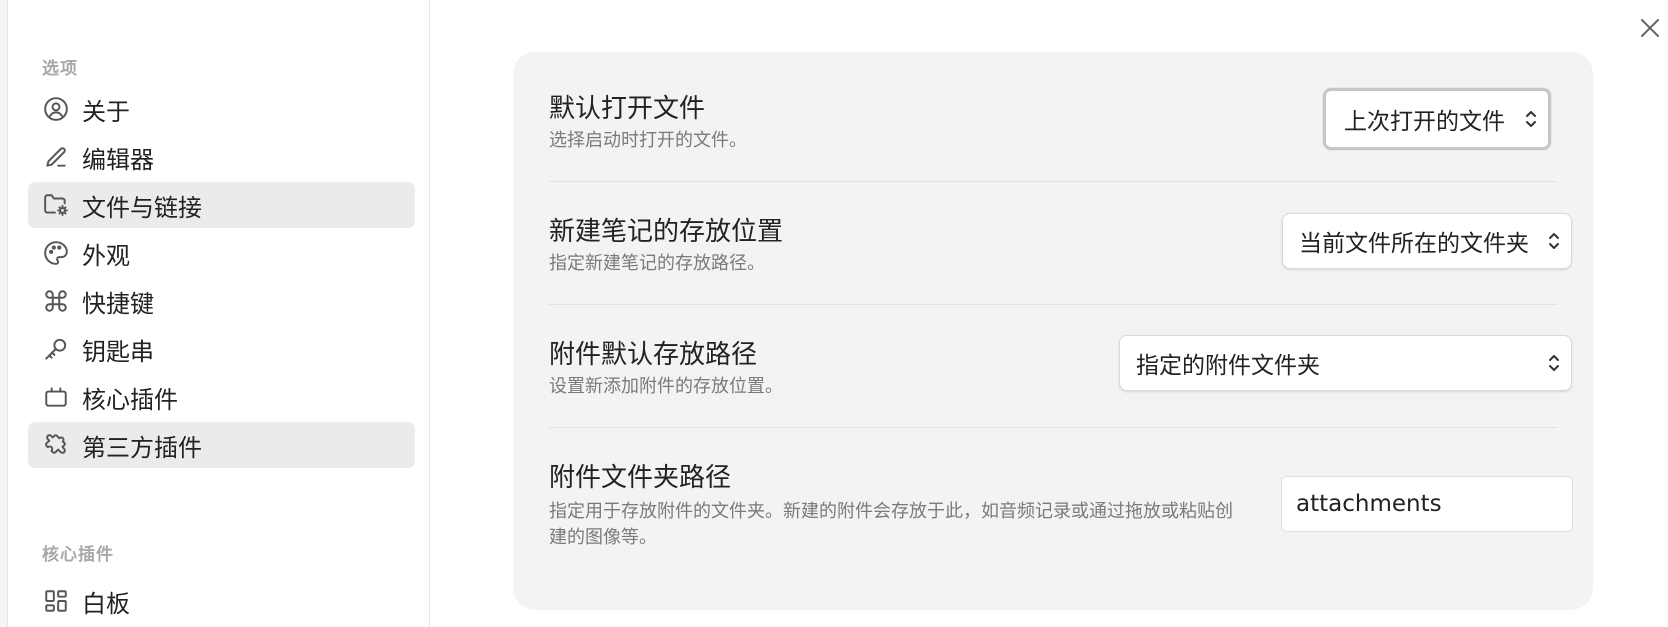 Image resolution: width=1668 pixels, height=627 pixels. What do you see at coordinates (56, 301) in the screenshot?
I see `command-icon` at bounding box center [56, 301].